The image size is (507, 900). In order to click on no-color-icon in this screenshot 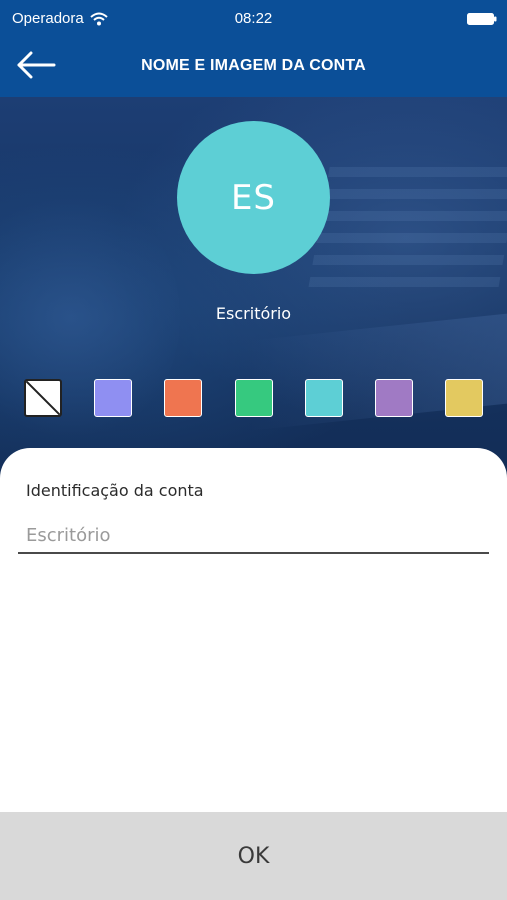, I will do `click(43, 398)`.